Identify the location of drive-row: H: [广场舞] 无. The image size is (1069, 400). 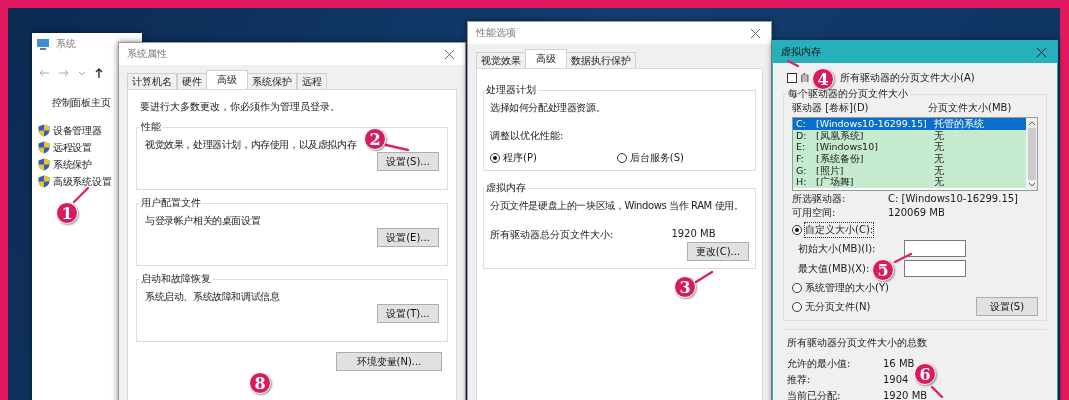
(909, 182).